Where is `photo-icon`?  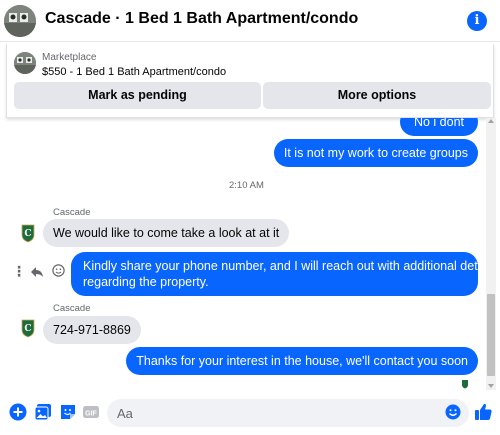 photo-icon is located at coordinates (43, 412).